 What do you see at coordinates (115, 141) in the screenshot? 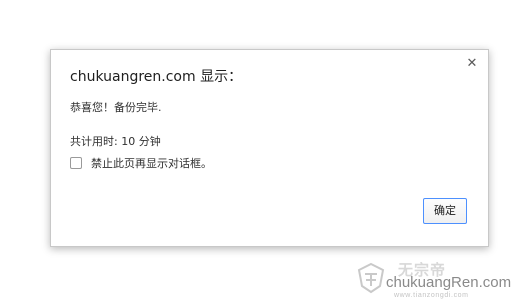
I see `duration-text: 共计用时: 10 分钟` at bounding box center [115, 141].